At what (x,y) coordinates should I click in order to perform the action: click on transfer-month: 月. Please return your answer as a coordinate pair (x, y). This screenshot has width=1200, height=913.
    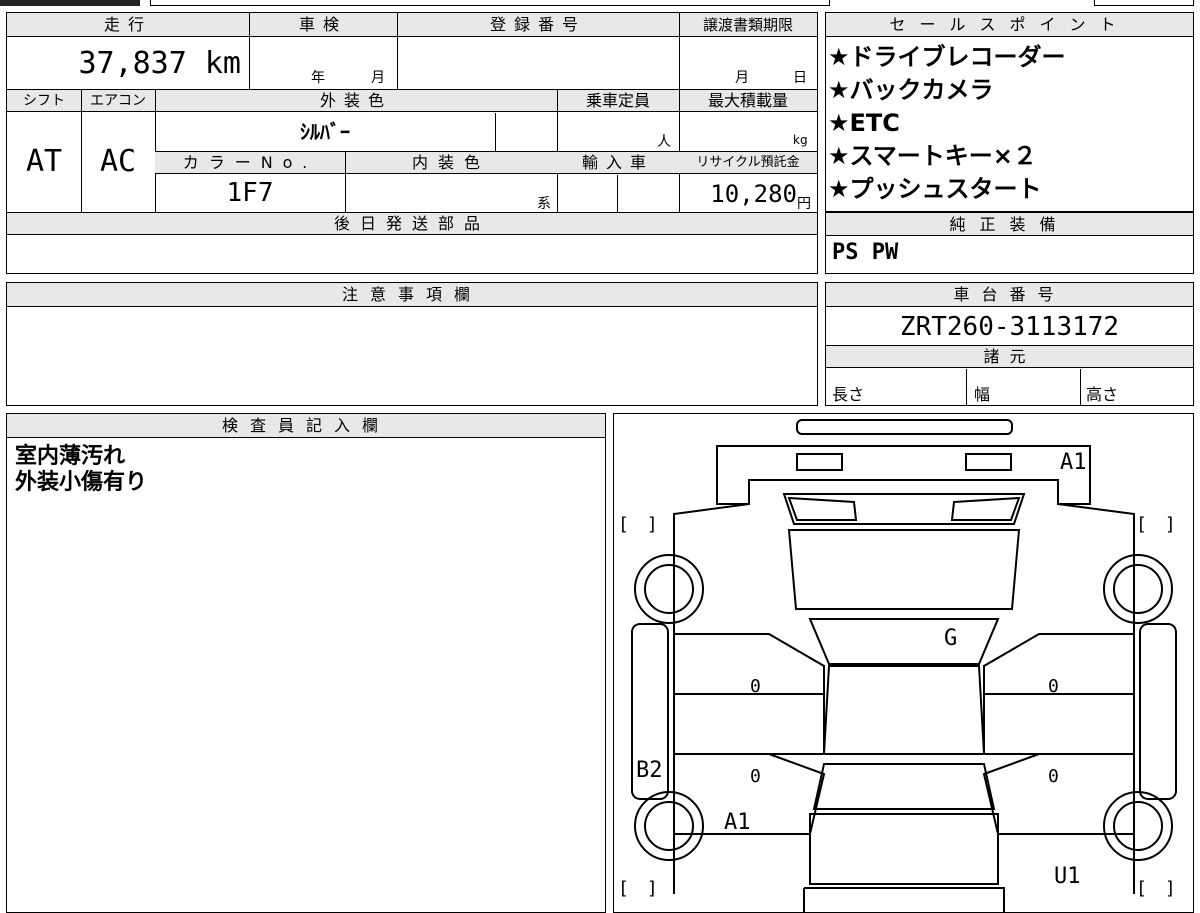
    Looking at the image, I should click on (742, 78).